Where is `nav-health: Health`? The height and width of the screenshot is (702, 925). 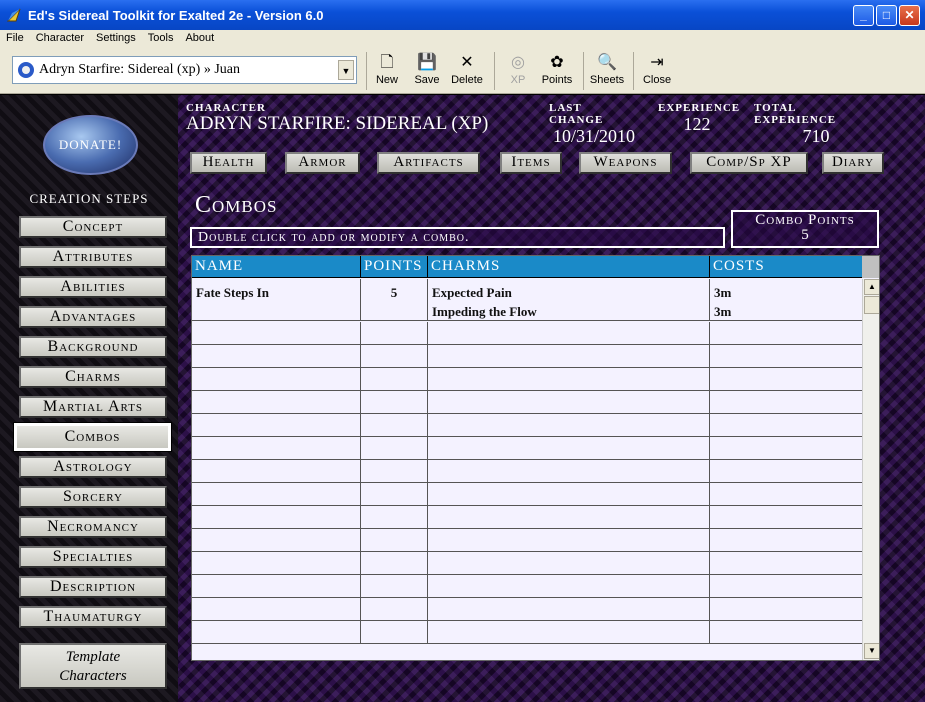
nav-health: Health is located at coordinates (228, 163).